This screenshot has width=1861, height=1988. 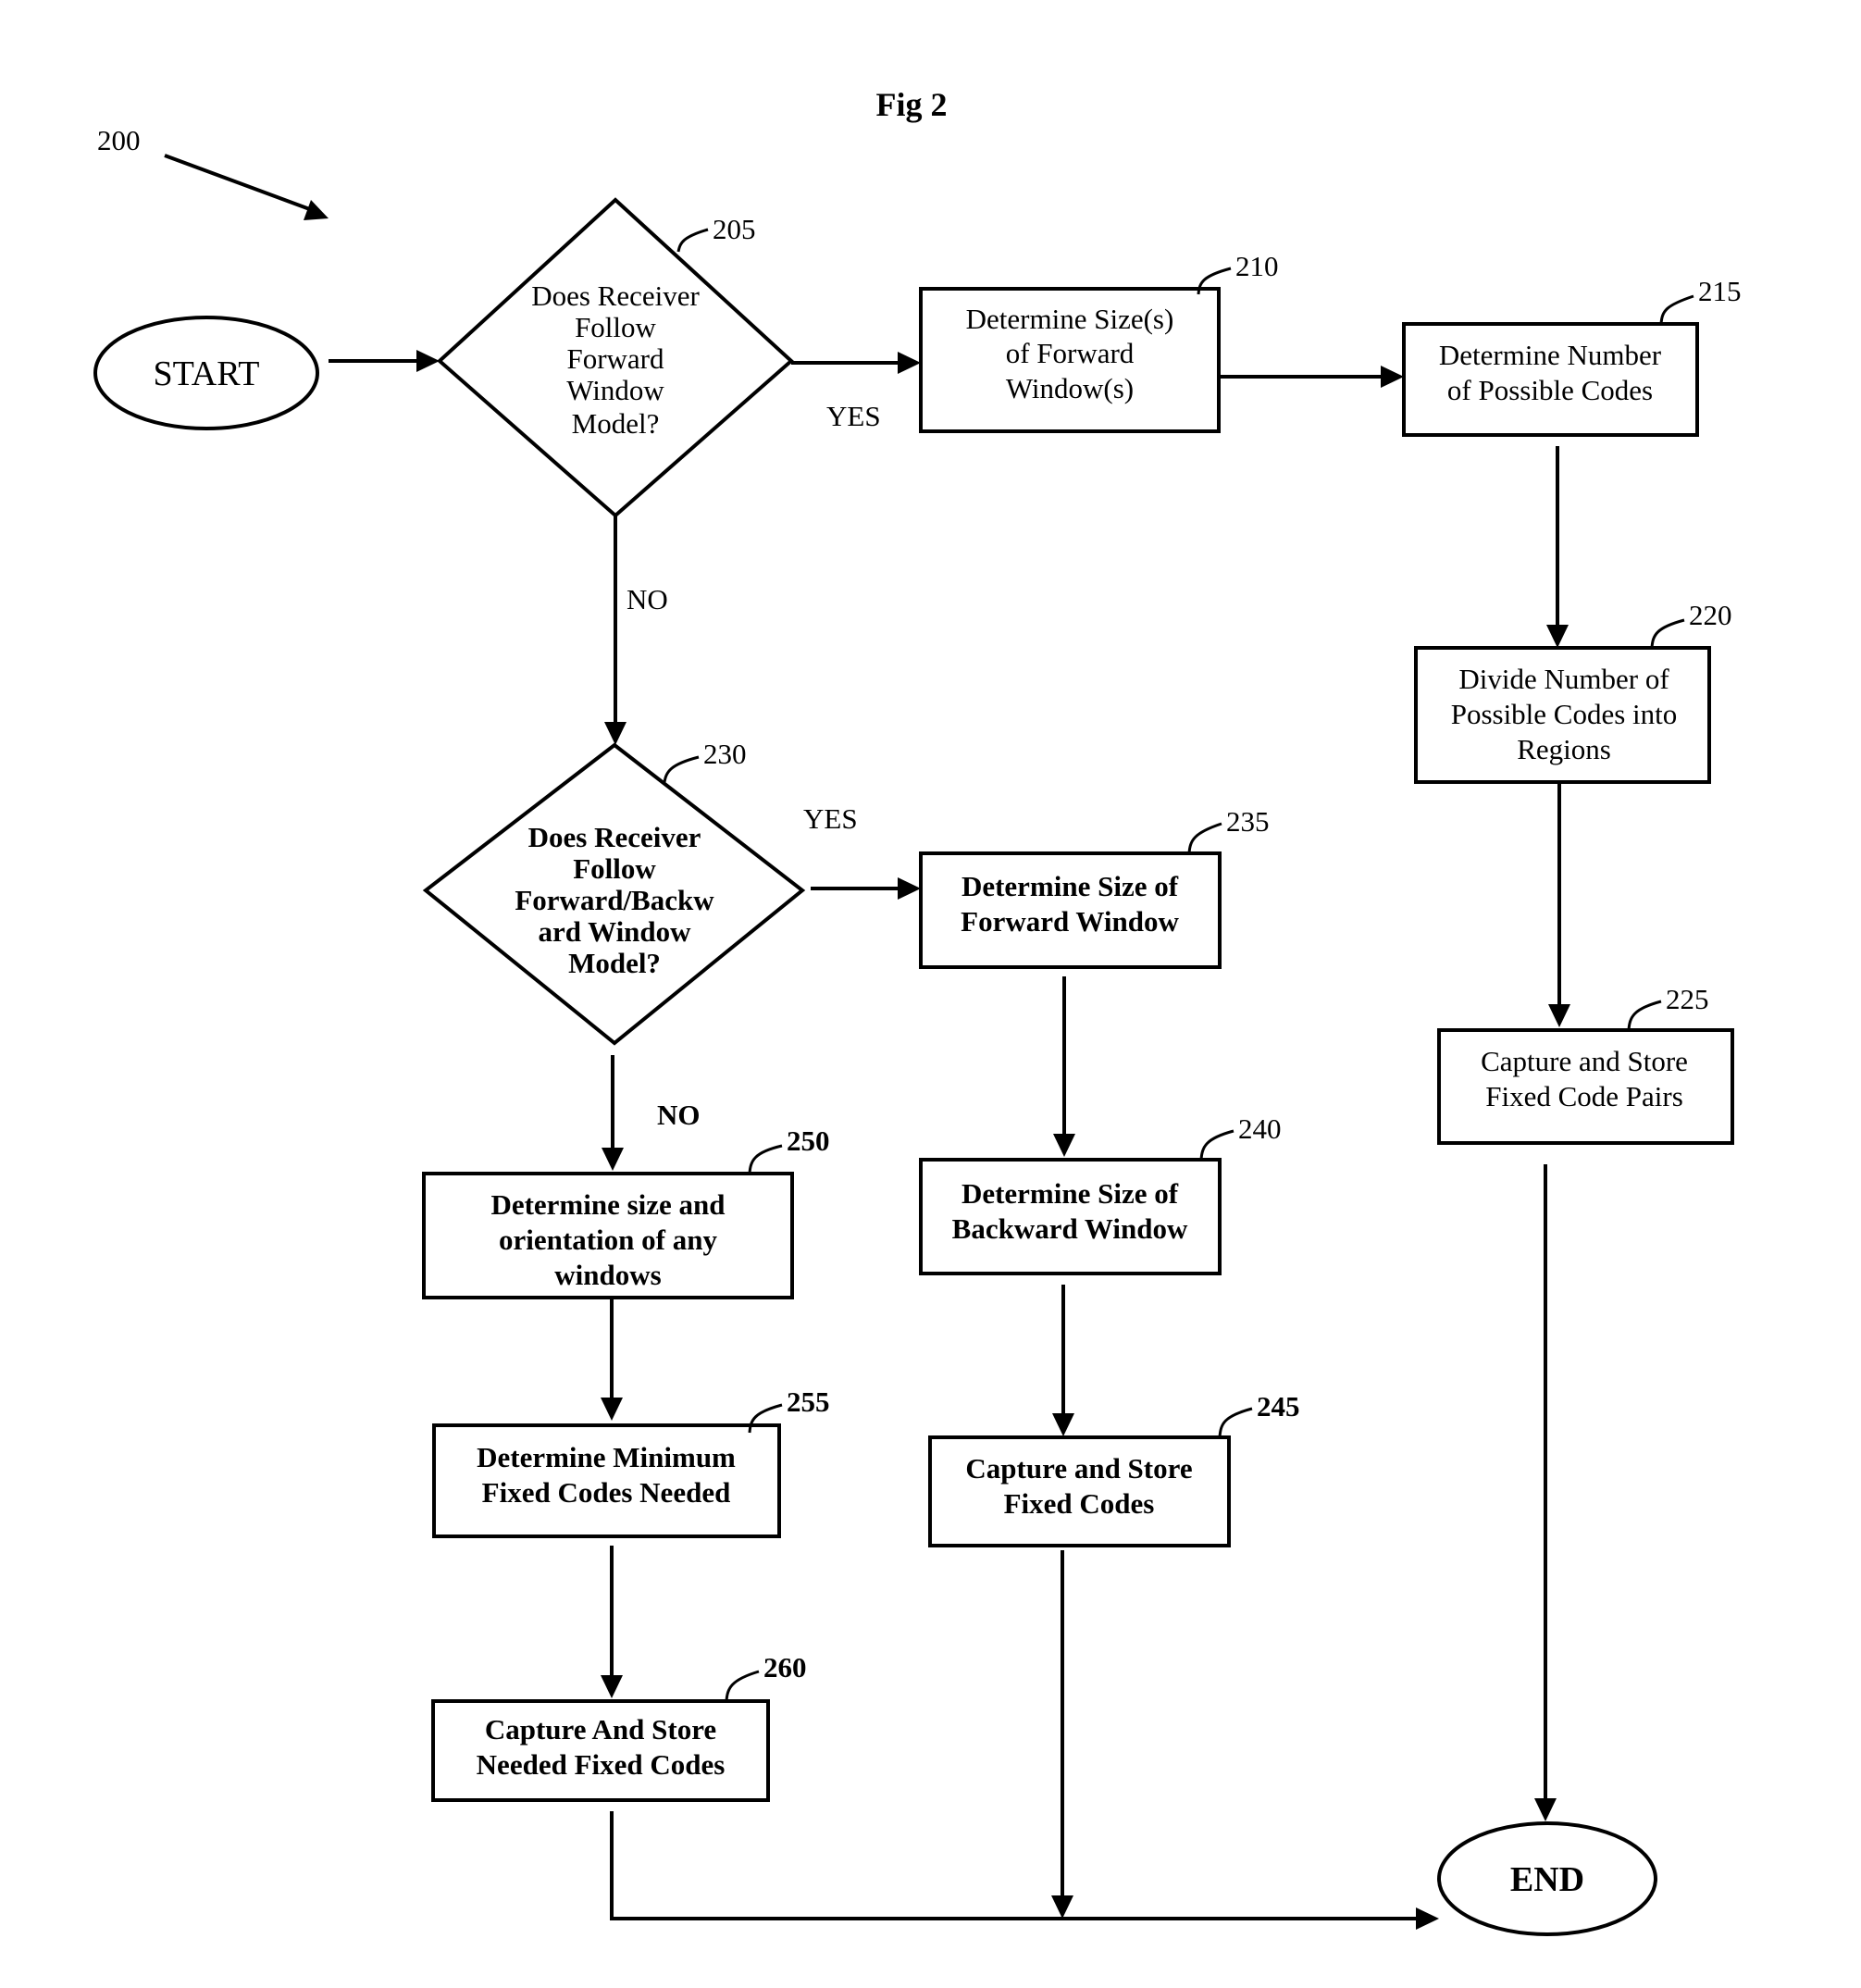 I want to click on decision-205-line-1: Does Receiver, so click(x=615, y=296).